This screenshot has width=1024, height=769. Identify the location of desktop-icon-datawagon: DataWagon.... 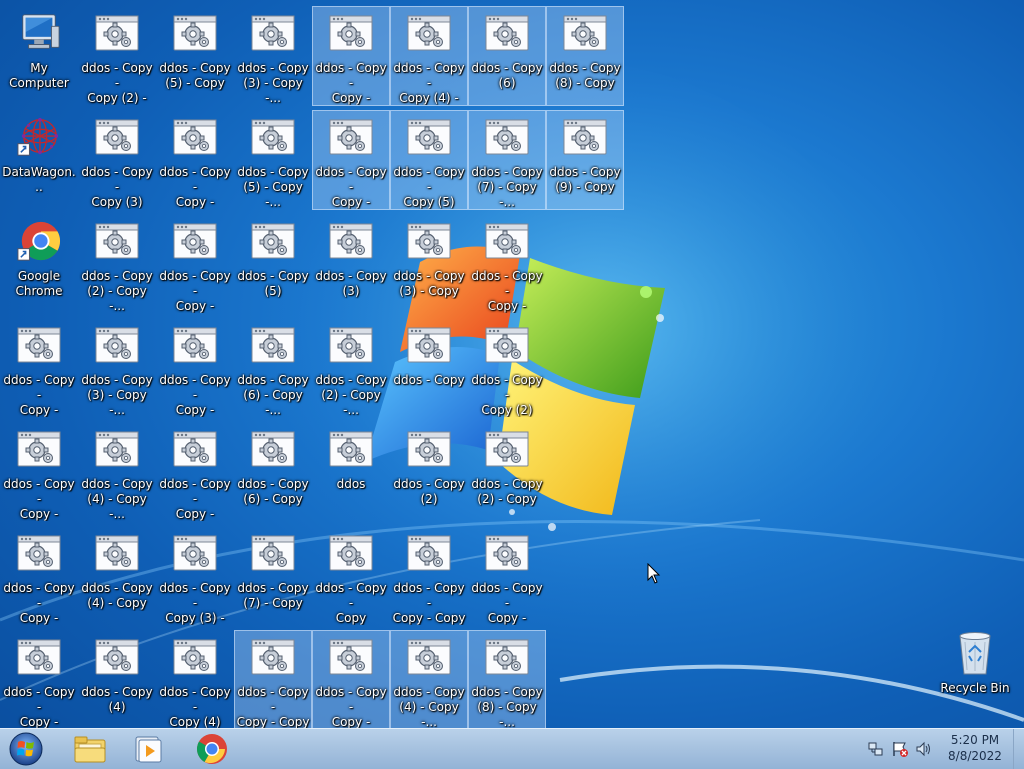
(39, 160).